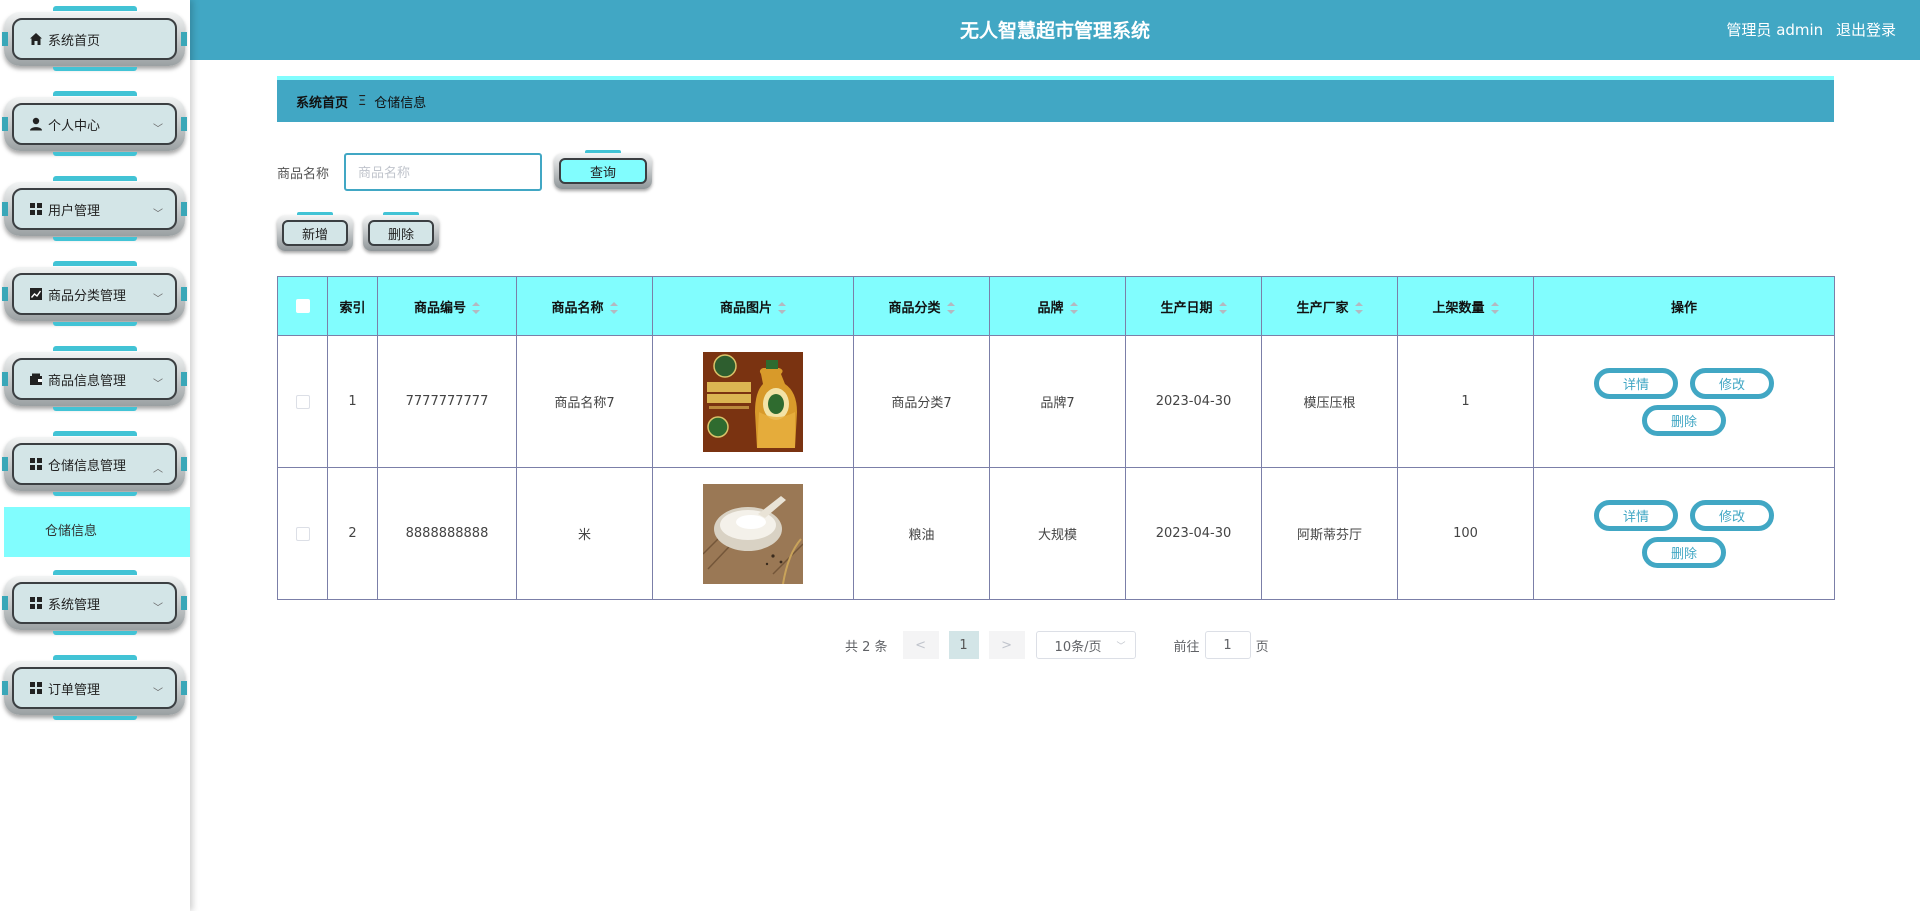 This screenshot has height=911, width=1920. What do you see at coordinates (400, 103) in the screenshot?
I see `breadcrumb-current: 仓储信息` at bounding box center [400, 103].